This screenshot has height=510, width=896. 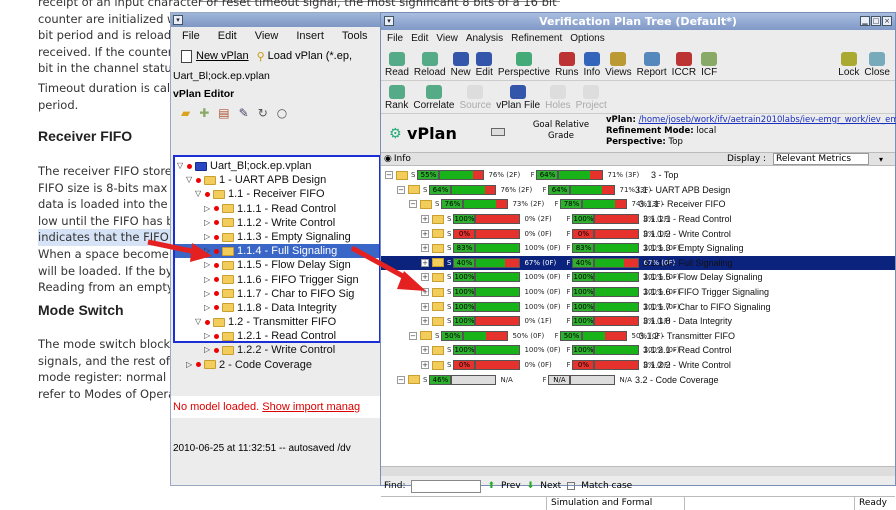 What do you see at coordinates (616, 503) in the screenshot?
I see `status-mode: Simulation and Formal` at bounding box center [616, 503].